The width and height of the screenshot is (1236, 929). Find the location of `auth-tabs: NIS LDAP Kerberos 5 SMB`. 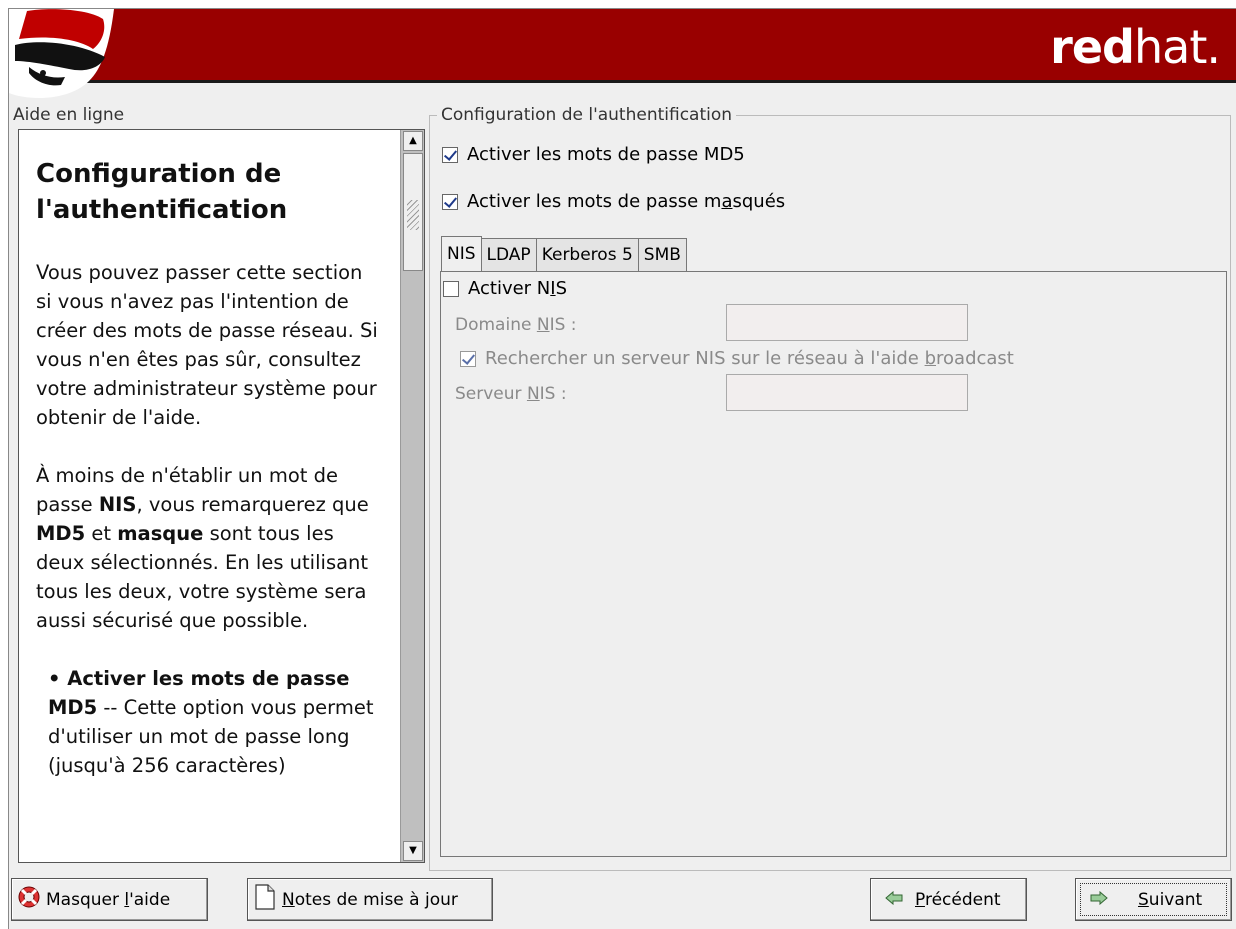

auth-tabs: NIS LDAP Kerberos 5 SMB is located at coordinates (564, 253).